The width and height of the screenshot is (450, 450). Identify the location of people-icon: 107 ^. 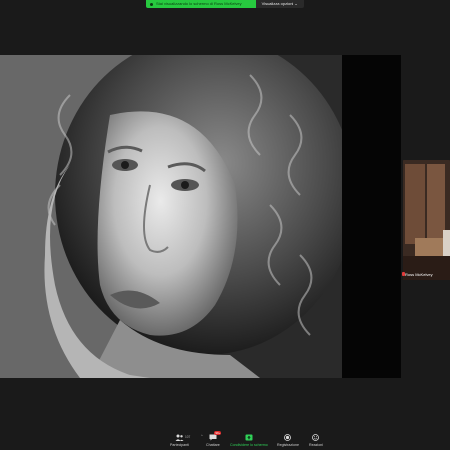
(189, 437).